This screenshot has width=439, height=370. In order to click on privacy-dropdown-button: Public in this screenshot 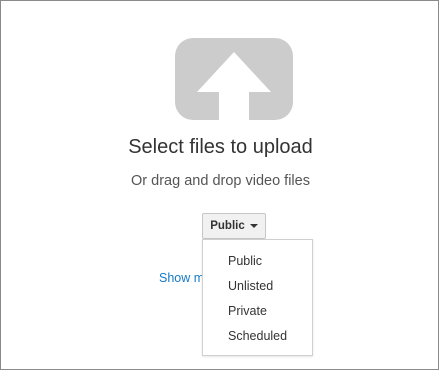, I will do `click(234, 226)`.